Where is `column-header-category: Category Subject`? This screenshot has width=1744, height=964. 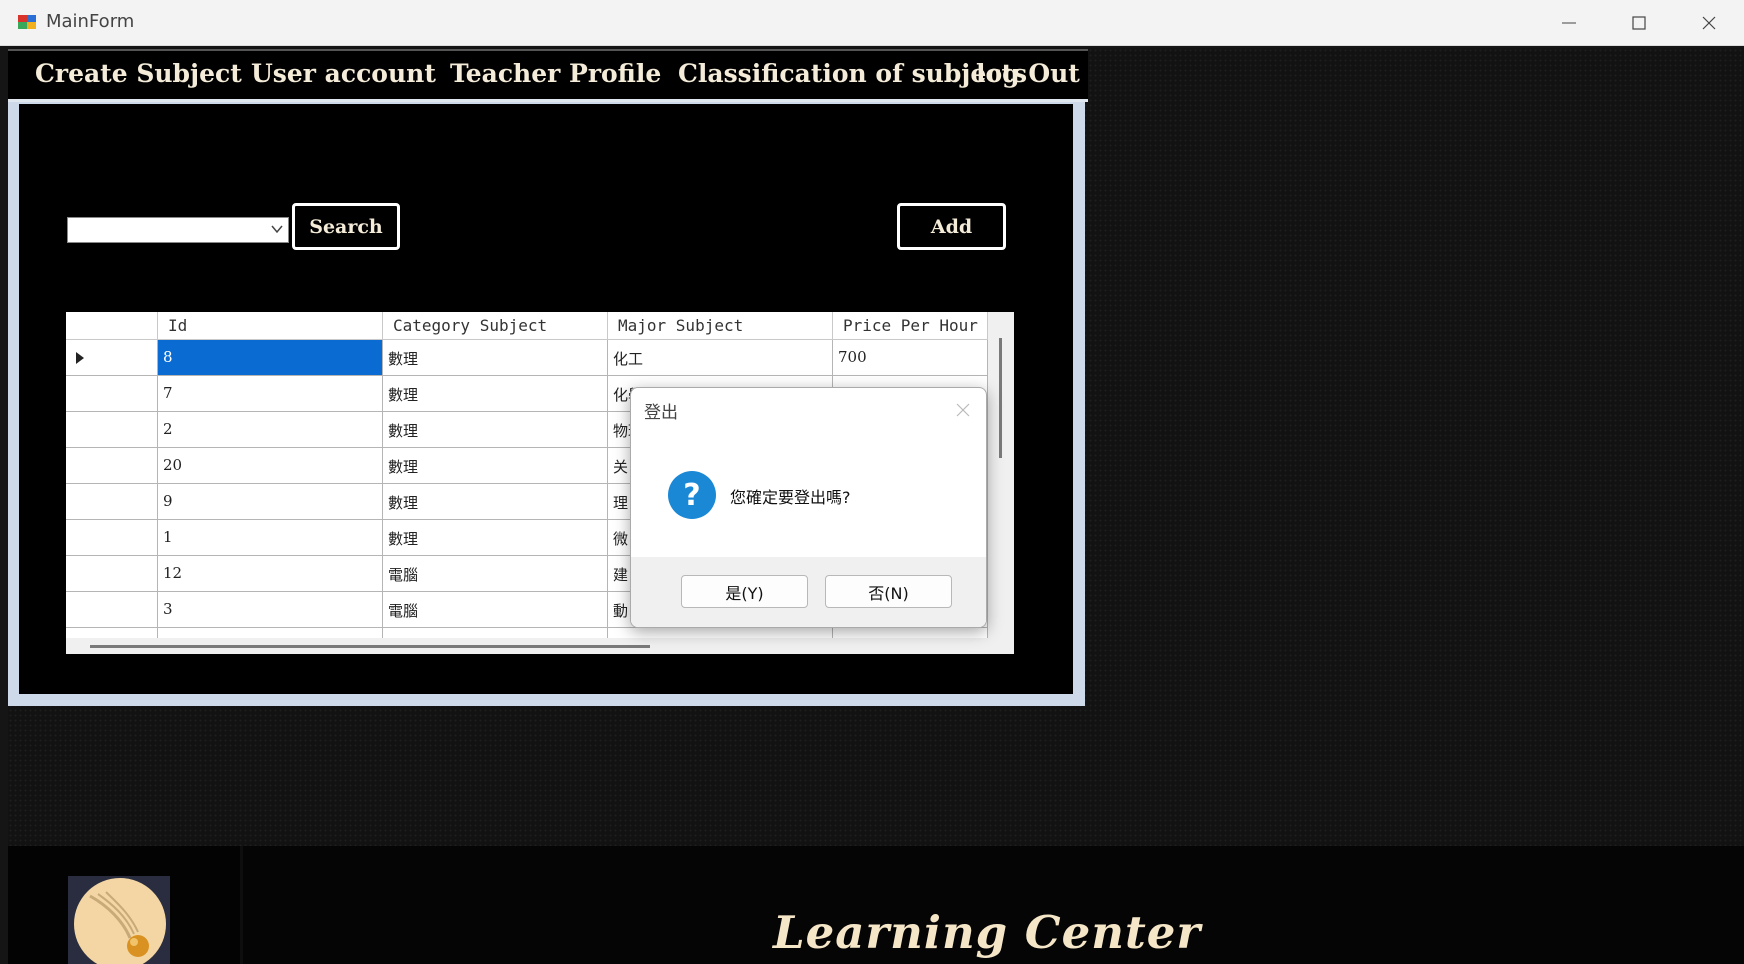
column-header-category: Category Subject is located at coordinates (495, 326).